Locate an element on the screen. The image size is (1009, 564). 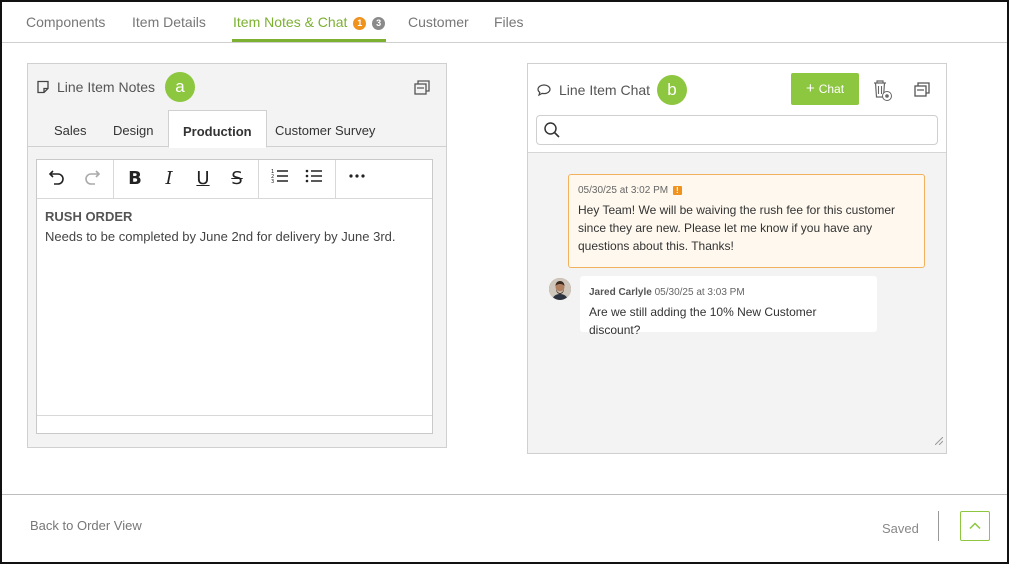
italic-icon: I is located at coordinates (169, 179).